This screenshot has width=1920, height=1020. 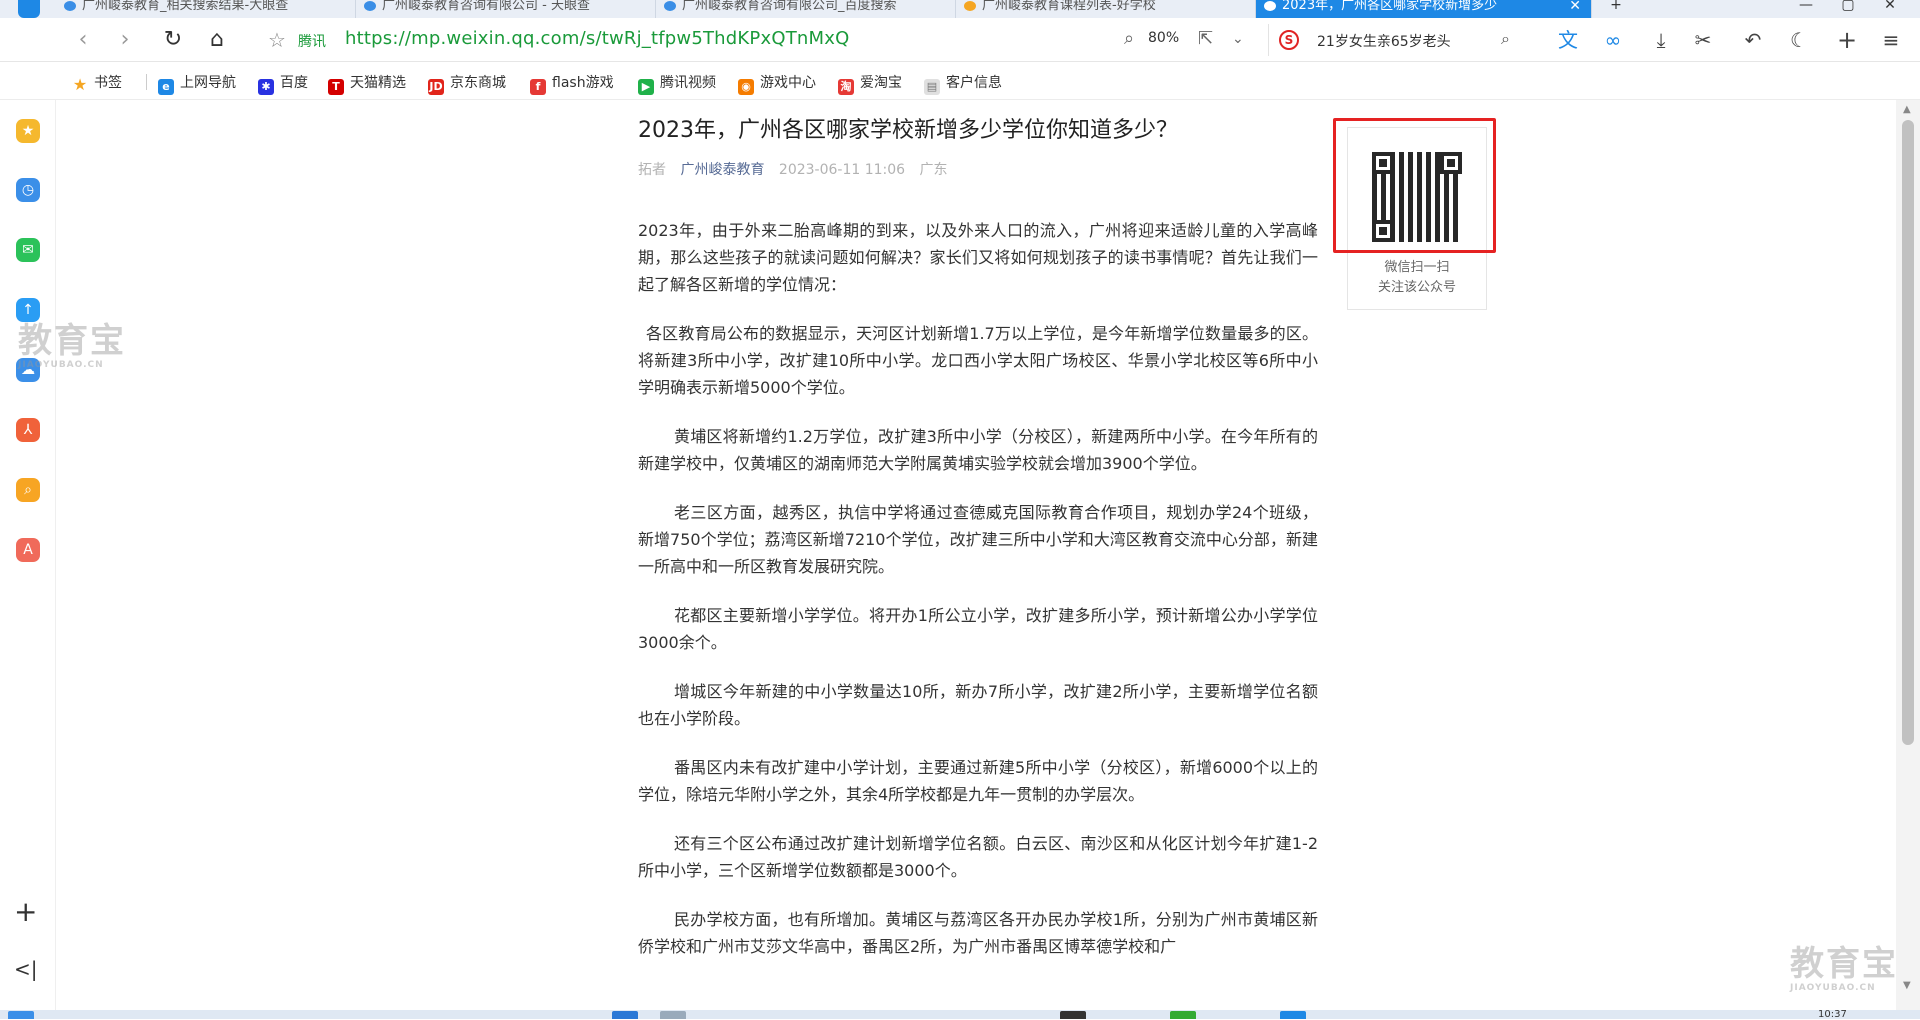 What do you see at coordinates (1129, 38) in the screenshot?
I see `zoom-icon: ⌕` at bounding box center [1129, 38].